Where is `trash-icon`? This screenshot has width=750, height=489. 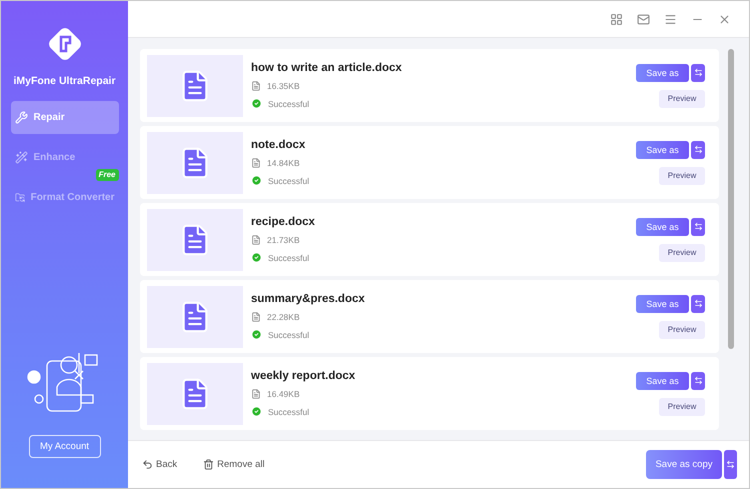 trash-icon is located at coordinates (208, 464).